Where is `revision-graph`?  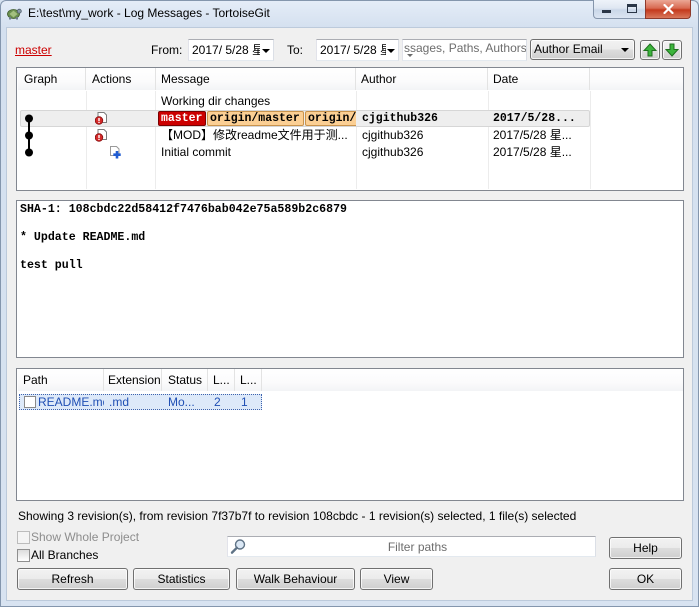 revision-graph is located at coordinates (29, 135).